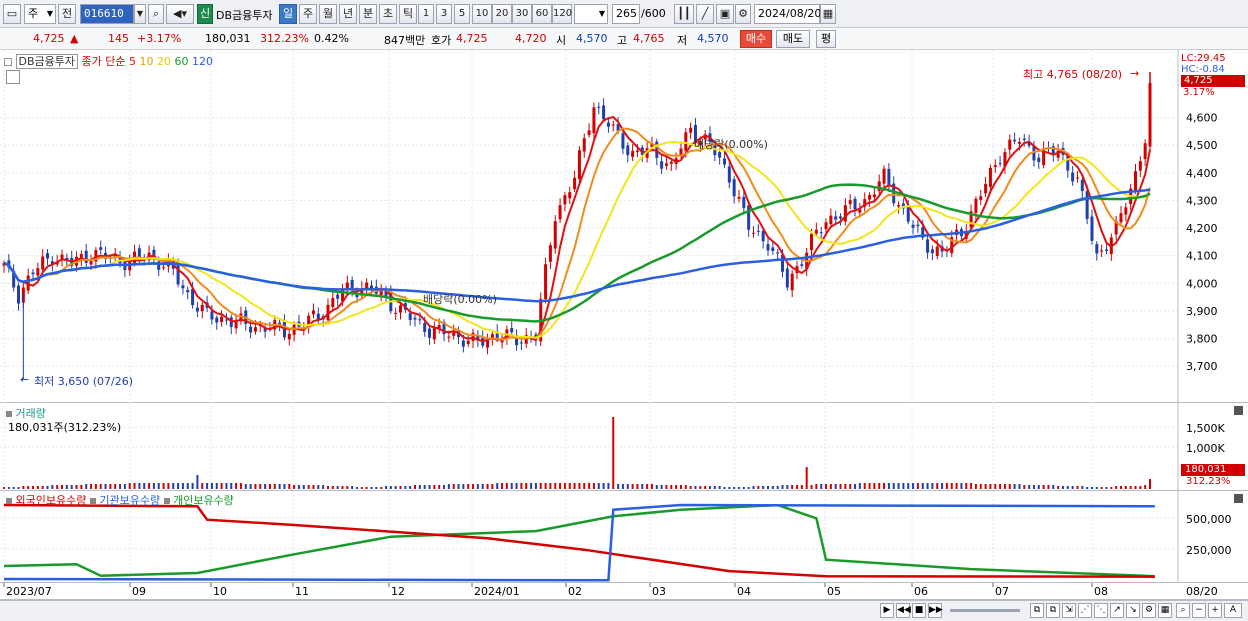  Describe the element at coordinates (1037, 610) in the screenshot. I see `layout-icon: ⧉` at that location.